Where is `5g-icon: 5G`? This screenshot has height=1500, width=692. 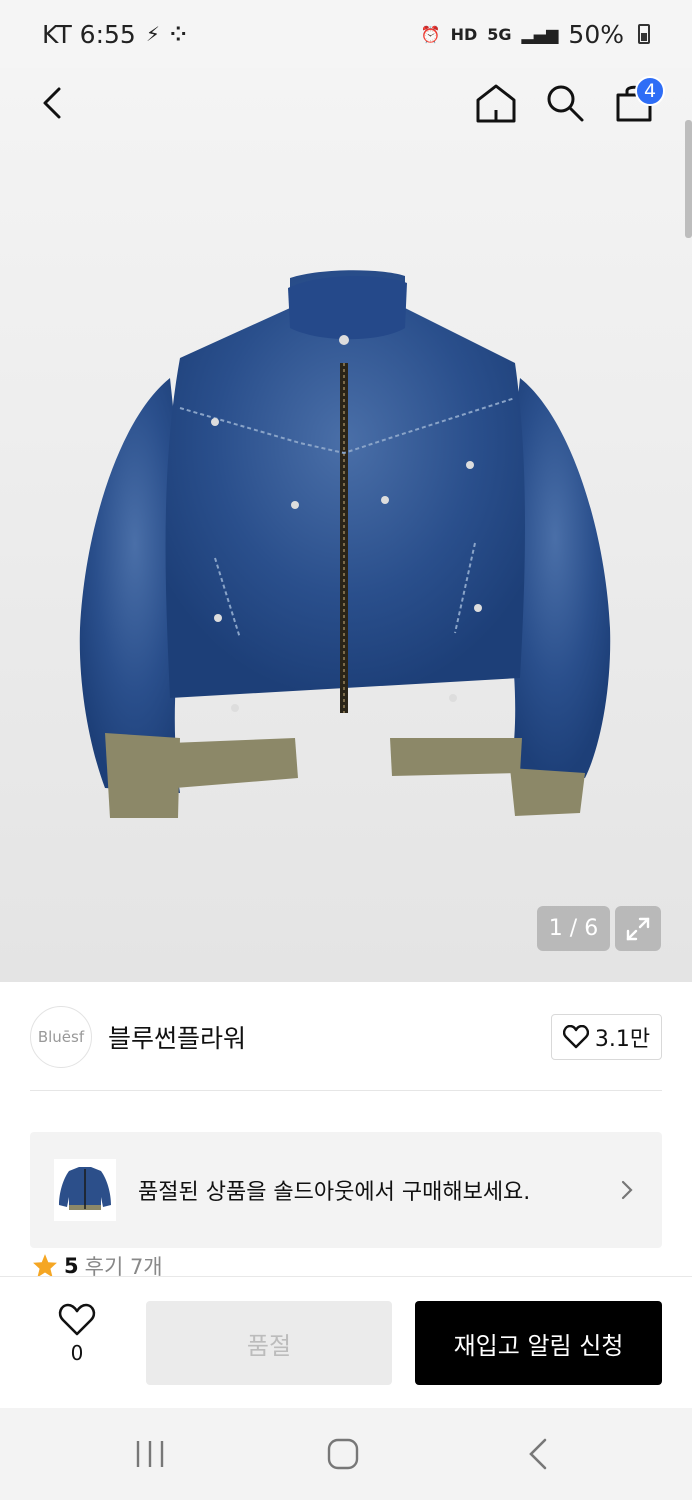
5g-icon: 5G is located at coordinates (499, 34).